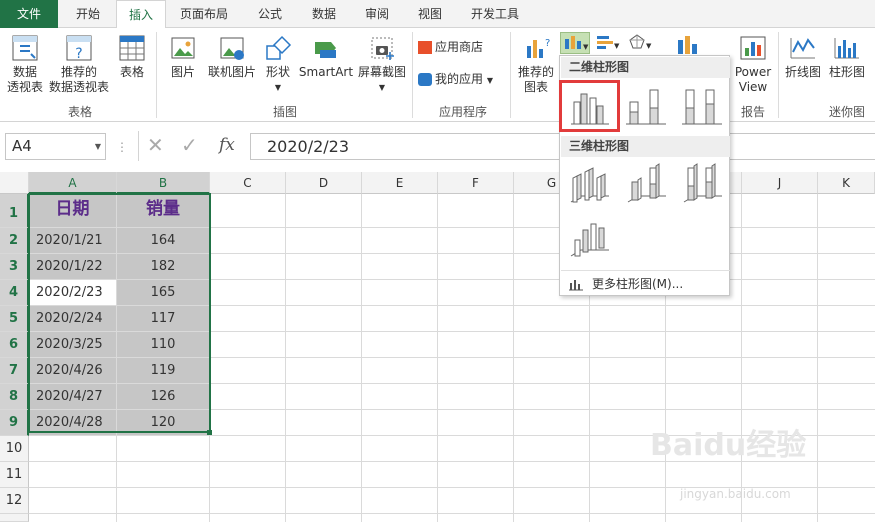 This screenshot has height=522, width=875. Describe the element at coordinates (846, 183) in the screenshot. I see `column-header-k: K` at that location.